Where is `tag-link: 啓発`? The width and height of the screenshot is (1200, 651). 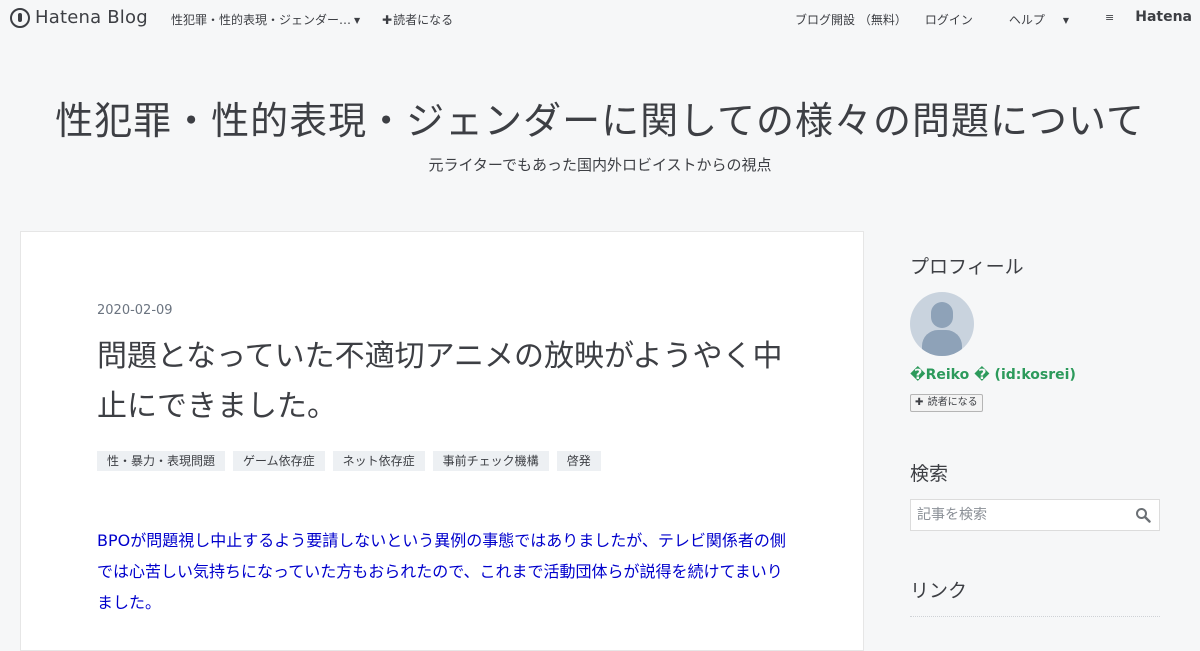
tag-link: 啓発 is located at coordinates (578, 461).